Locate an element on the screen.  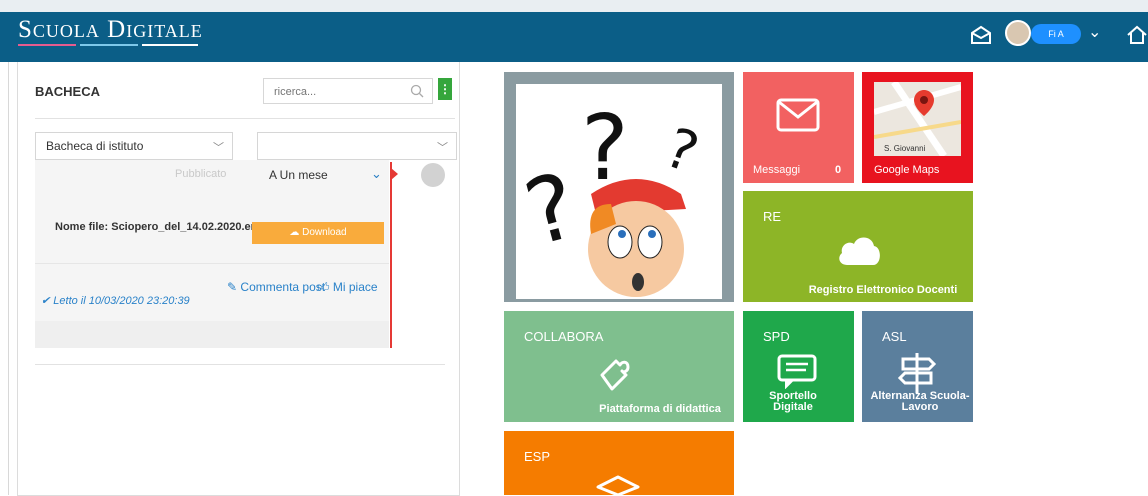
maps-label: Google Maps is located at coordinates (907, 170).